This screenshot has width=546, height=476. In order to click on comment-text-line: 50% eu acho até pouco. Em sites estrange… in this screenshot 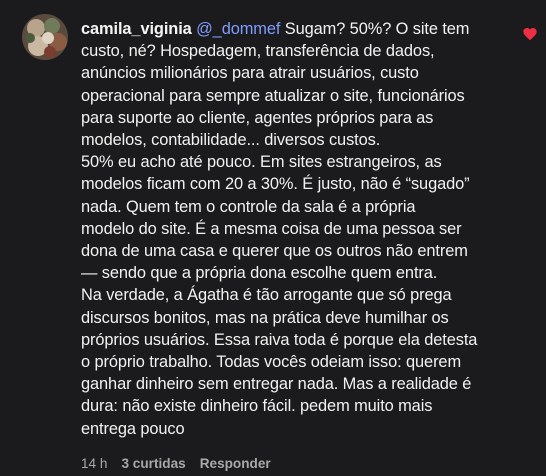, I will do `click(261, 162)`.